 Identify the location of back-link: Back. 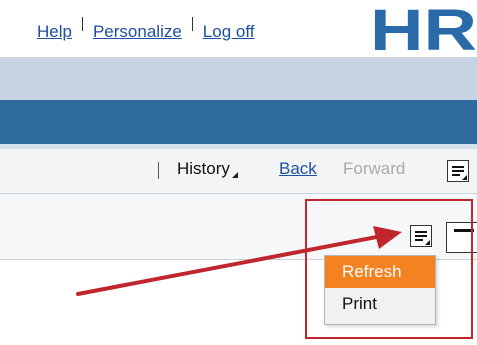
(298, 169).